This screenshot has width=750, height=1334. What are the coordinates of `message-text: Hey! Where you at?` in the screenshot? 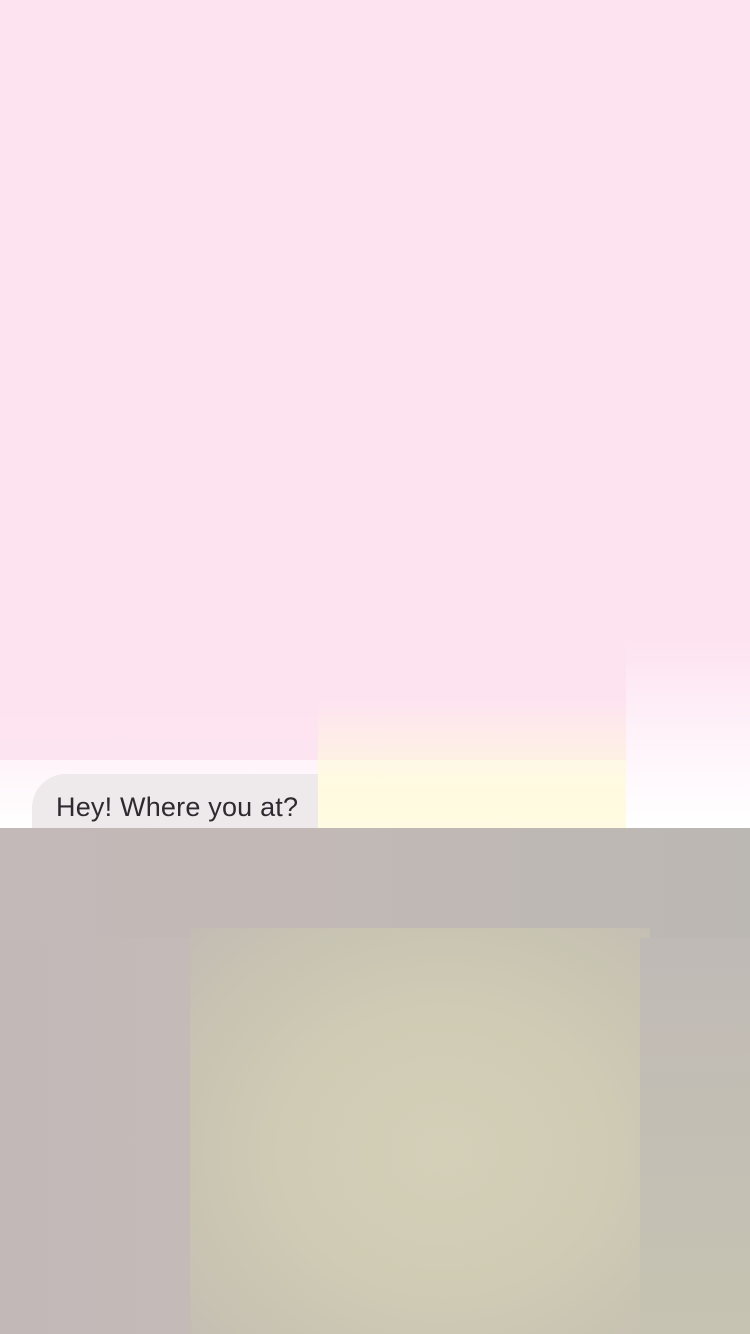 It's located at (177, 807).